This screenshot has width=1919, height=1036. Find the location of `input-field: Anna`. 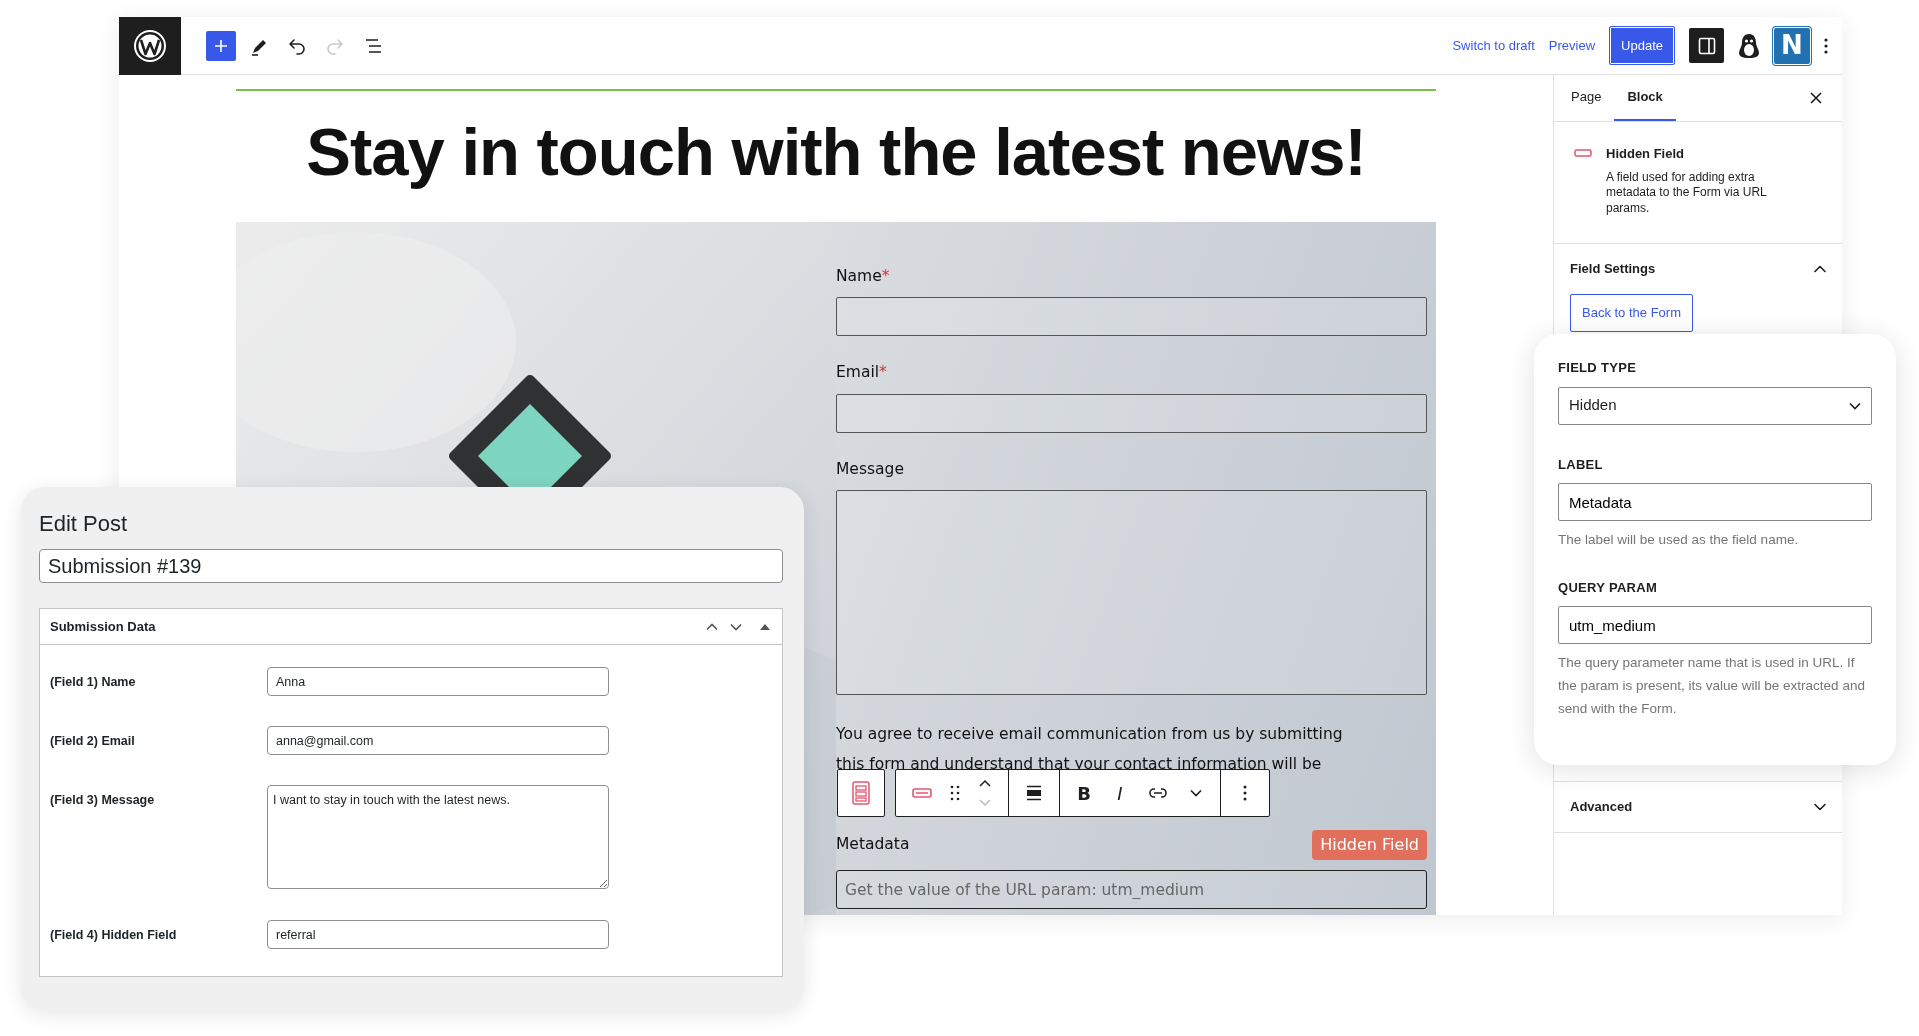

input-field: Anna is located at coordinates (438, 681).